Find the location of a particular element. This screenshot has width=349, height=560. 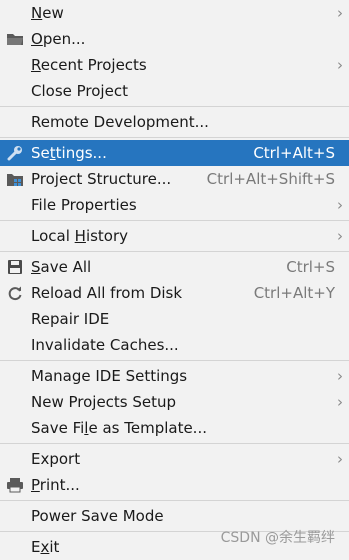

shortcut-text: Ctrl+Alt+S is located at coordinates (294, 153).